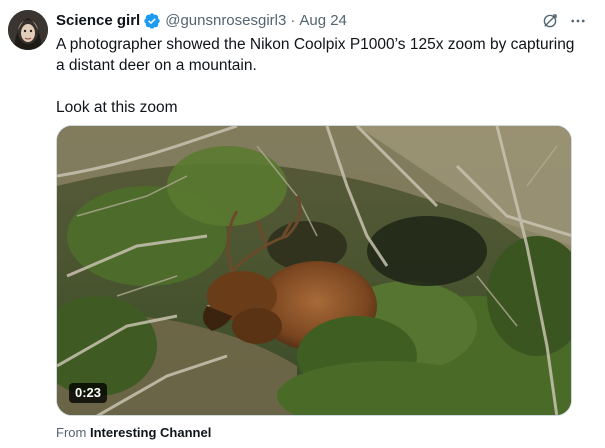  I want to click on video-duration: 0:23, so click(88, 393).